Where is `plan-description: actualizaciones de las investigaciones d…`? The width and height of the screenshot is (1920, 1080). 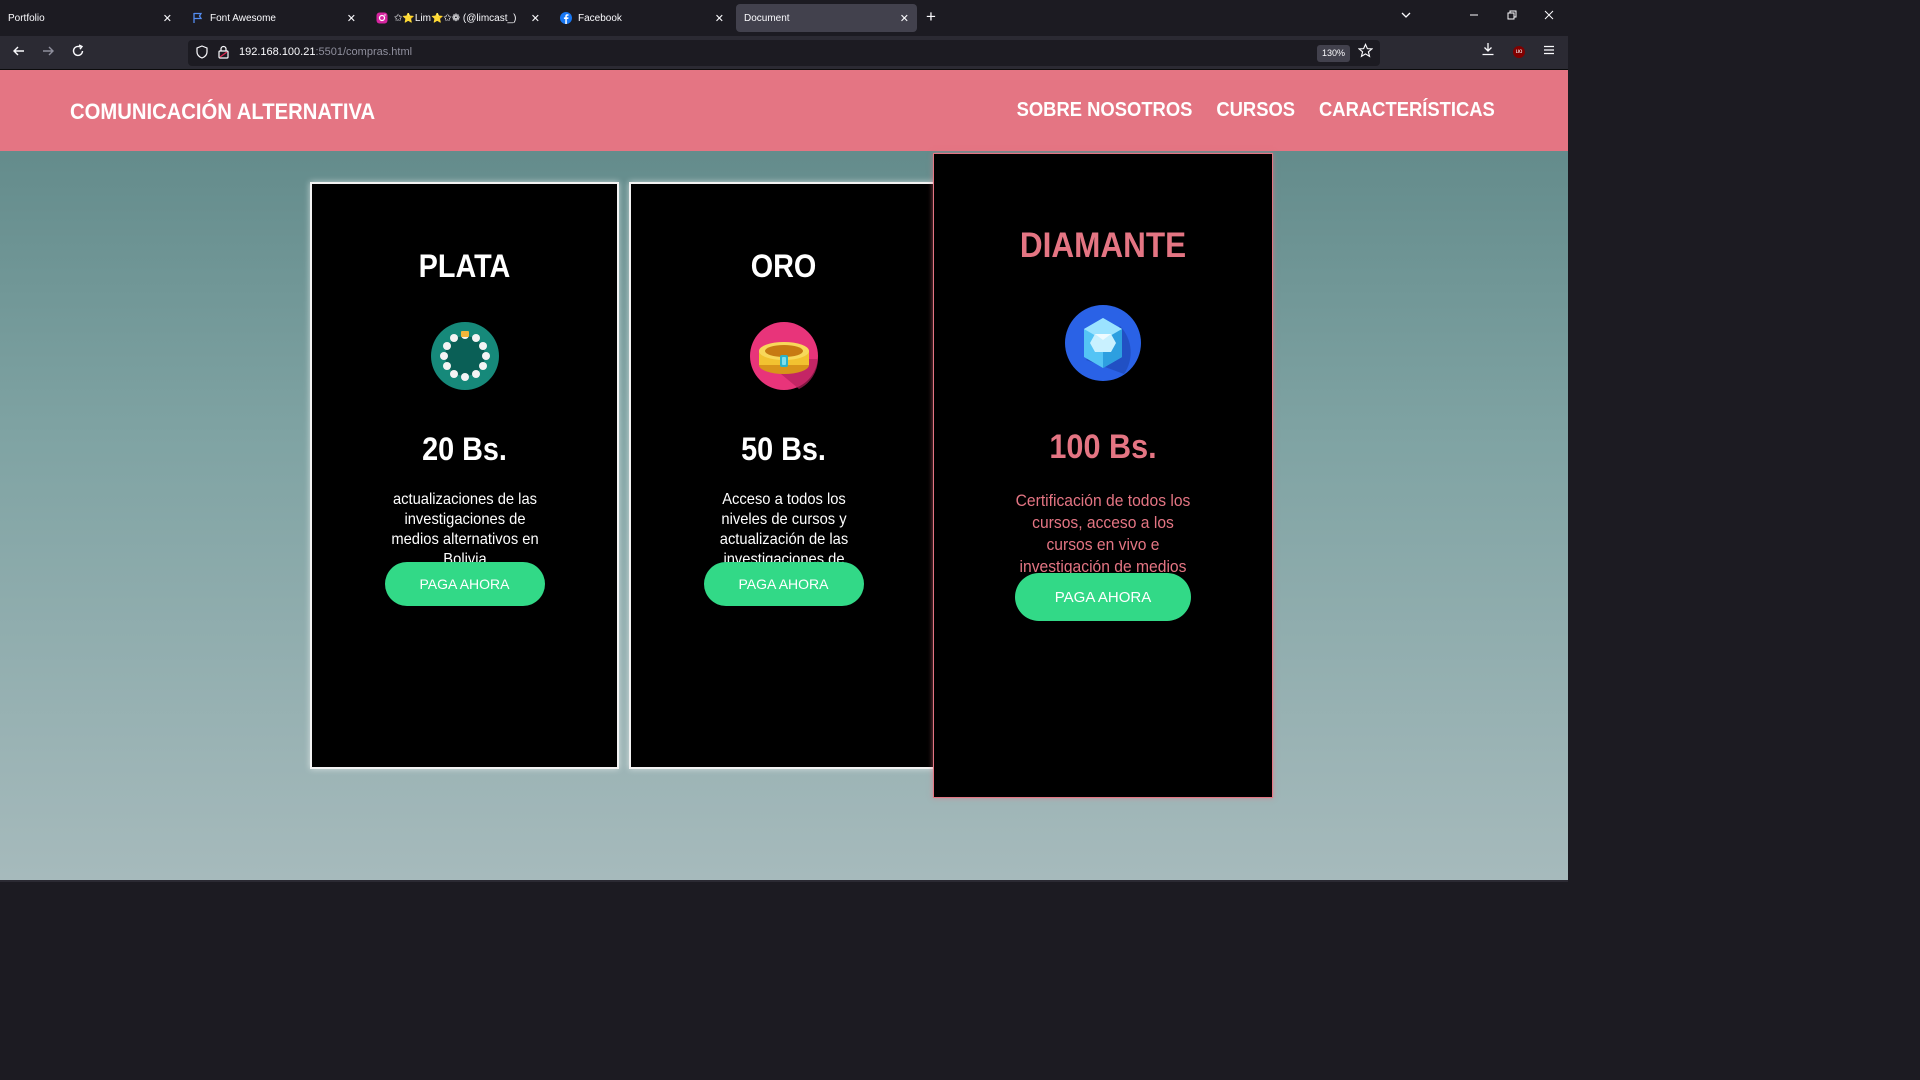
plan-description: actualizaciones de las investigaciones d… is located at coordinates (464, 529).